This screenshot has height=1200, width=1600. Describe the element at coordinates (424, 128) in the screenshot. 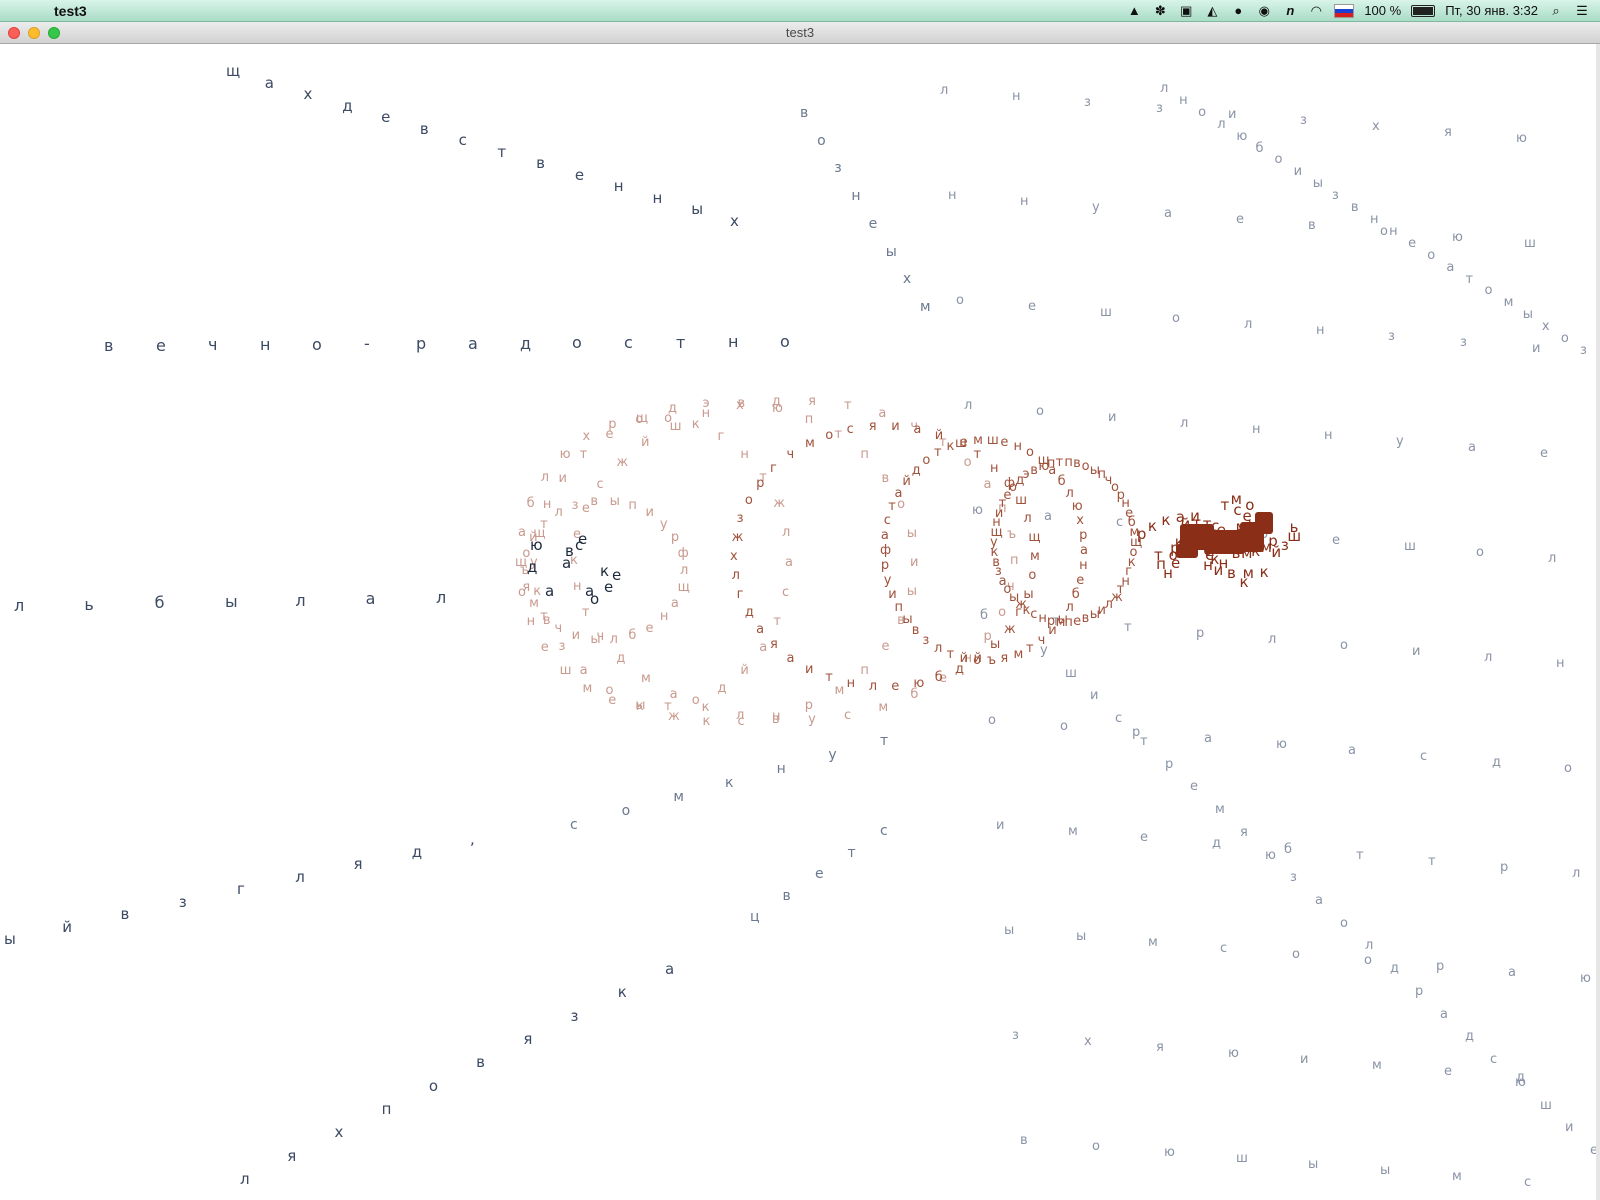

I see `phrase-letter: в` at that location.